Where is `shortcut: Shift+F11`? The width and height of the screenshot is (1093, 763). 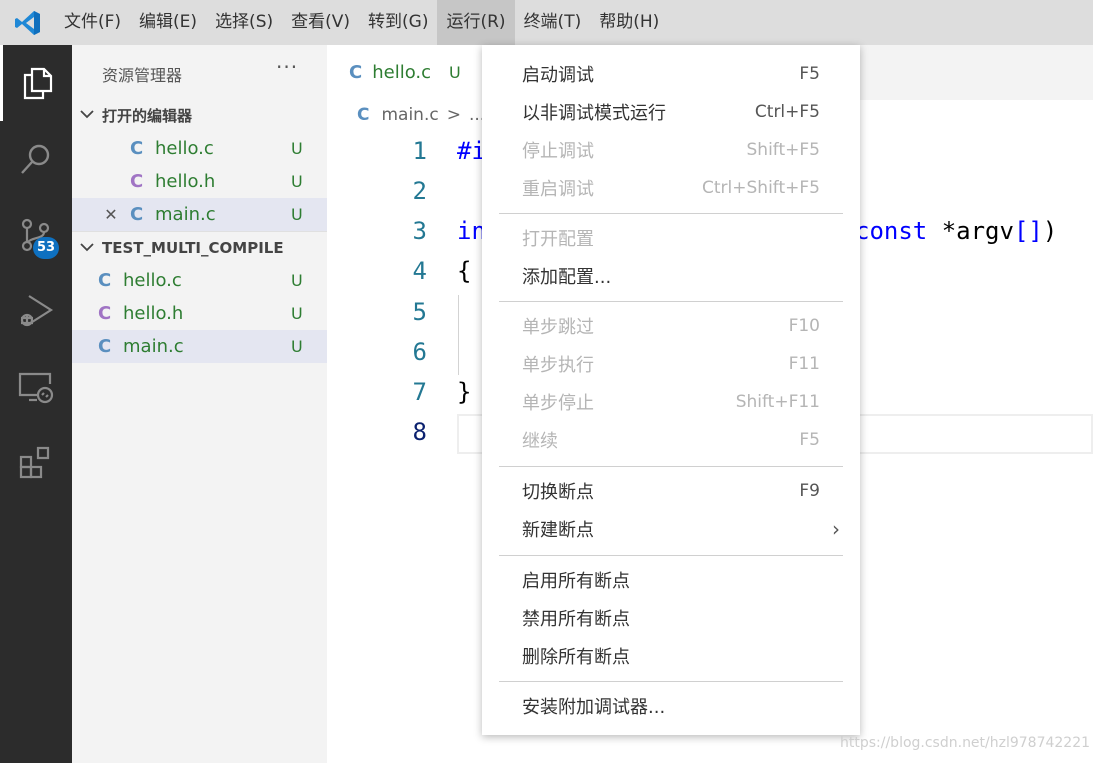
shortcut: Shift+F11 is located at coordinates (777, 402).